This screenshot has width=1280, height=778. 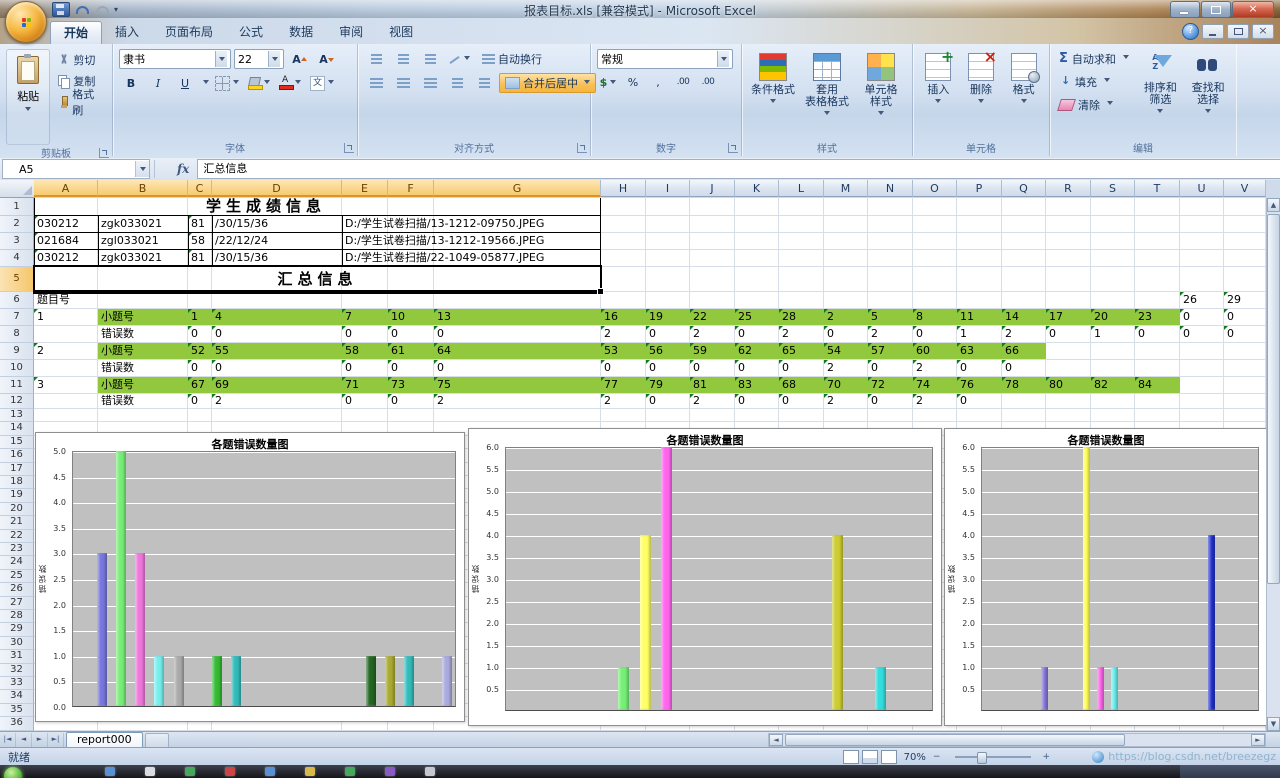 What do you see at coordinates (846, 317) in the screenshot?
I see `cell-M7: 2` at bounding box center [846, 317].